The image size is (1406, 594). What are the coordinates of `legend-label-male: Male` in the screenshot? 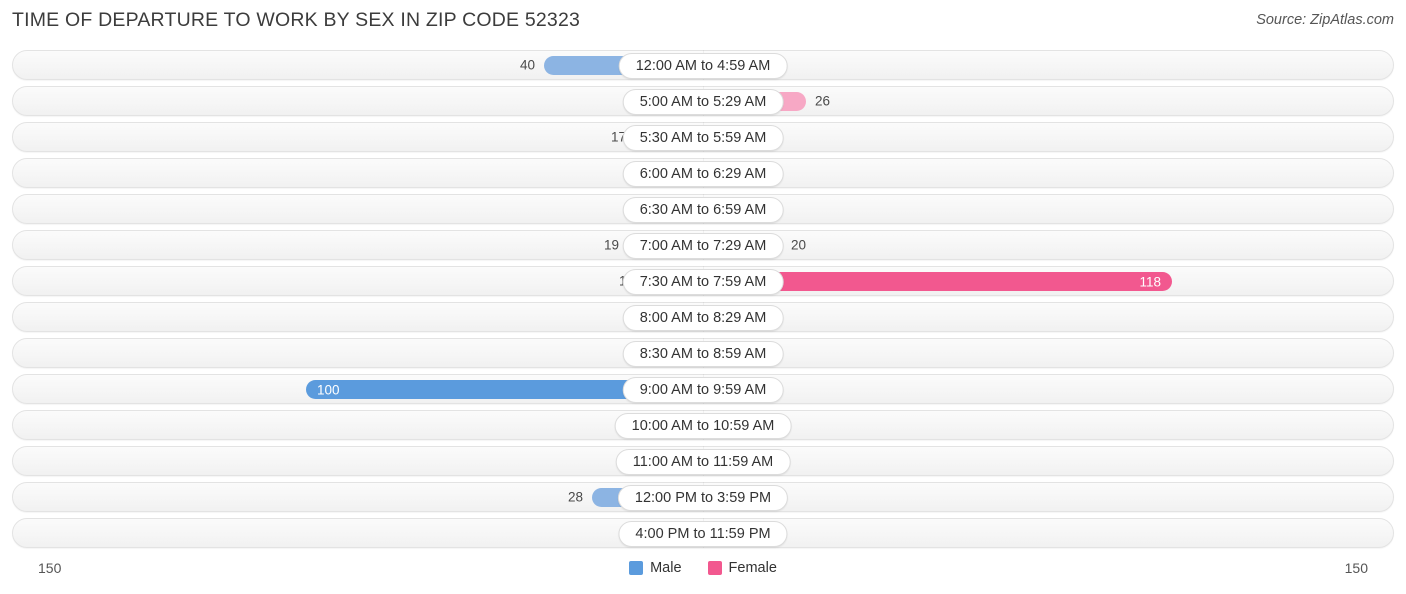 It's located at (666, 568).